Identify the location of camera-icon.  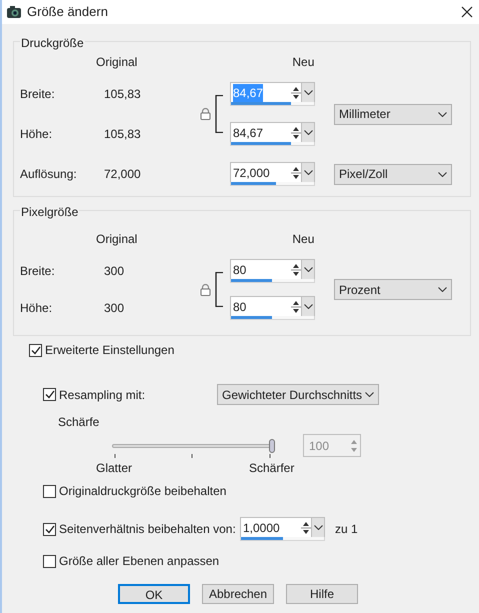
(14, 12).